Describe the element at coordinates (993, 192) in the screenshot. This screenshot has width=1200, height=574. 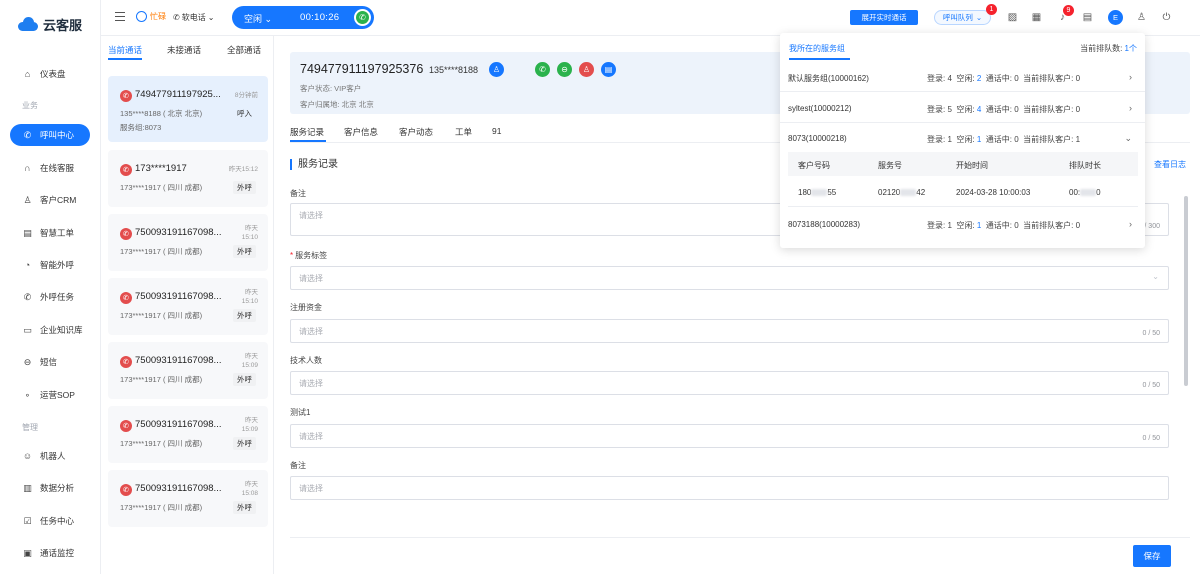
I see `table-cell: 2024-03-28 10:00:03` at that location.